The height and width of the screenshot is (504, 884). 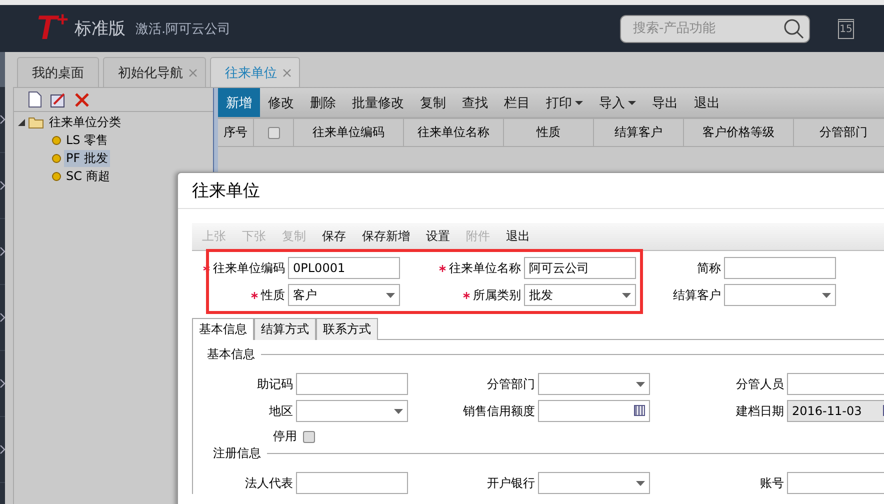 What do you see at coordinates (709, 268) in the screenshot?
I see `field-label: 简称` at bounding box center [709, 268].